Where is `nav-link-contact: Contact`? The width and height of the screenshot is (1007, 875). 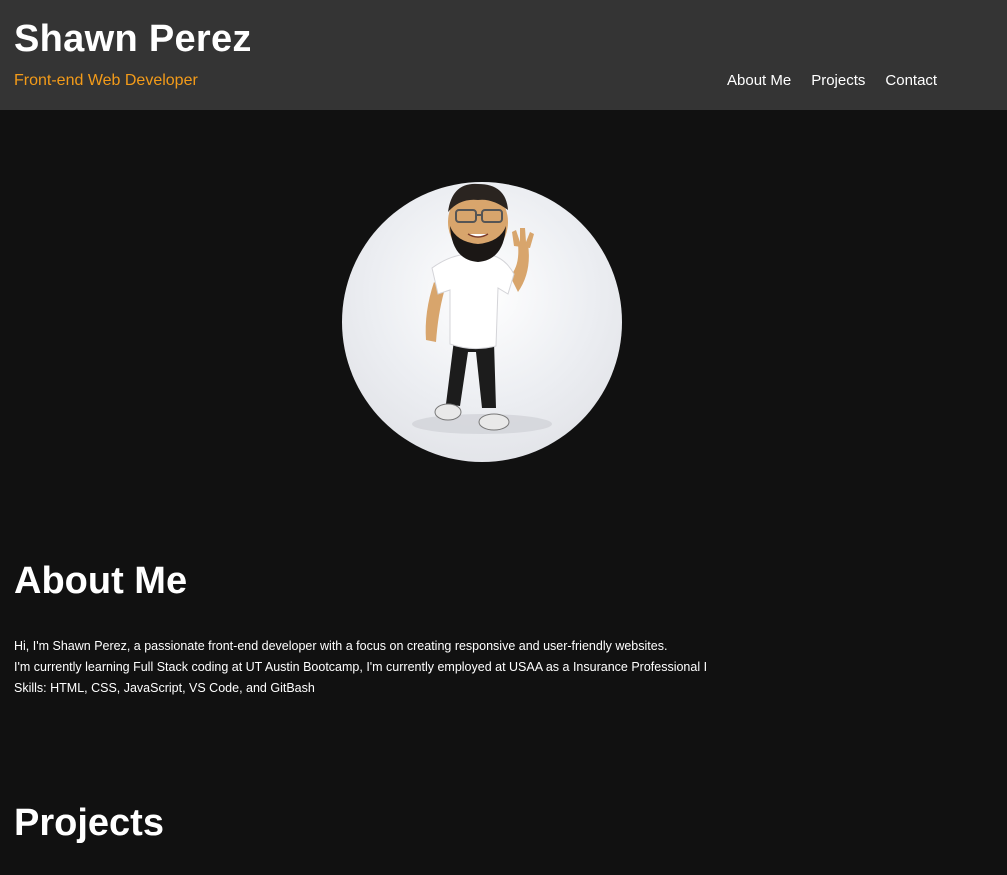 nav-link-contact: Contact is located at coordinates (911, 81).